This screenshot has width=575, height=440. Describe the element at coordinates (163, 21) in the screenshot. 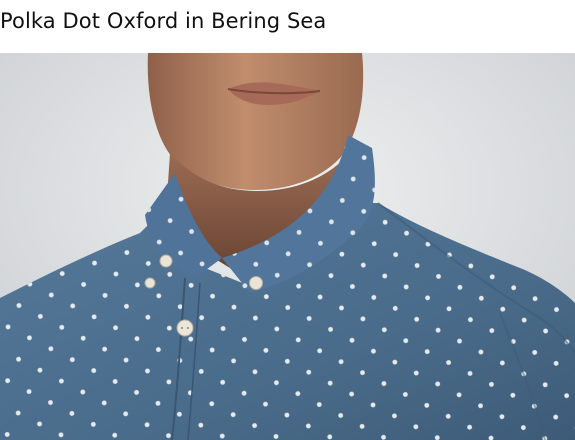

I see `product-title: Polka Dot Oxford in Bering Sea` at that location.